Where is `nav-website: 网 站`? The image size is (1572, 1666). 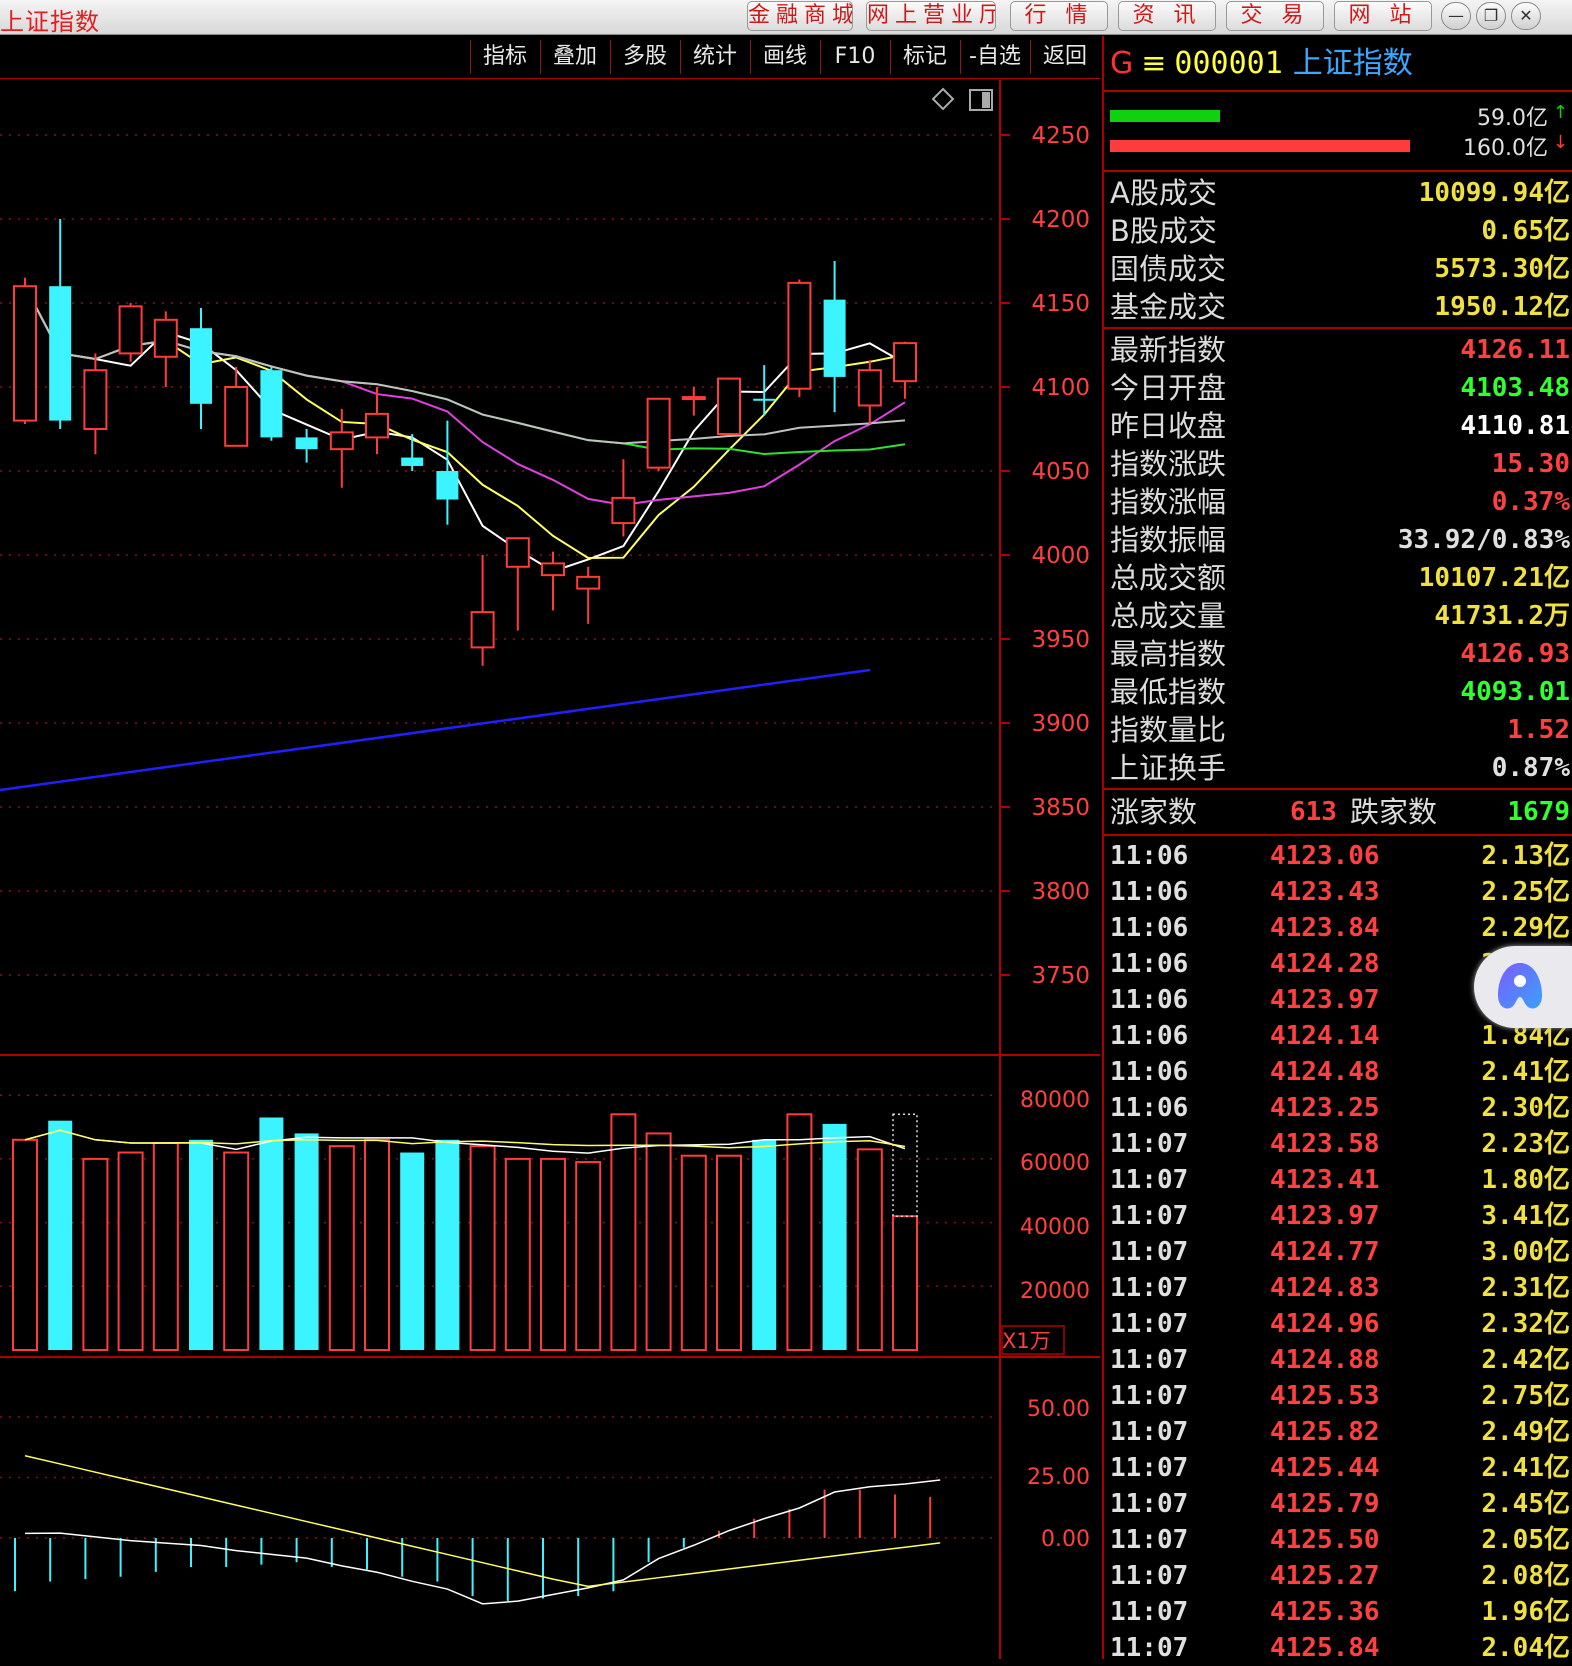
nav-website: 网 站 is located at coordinates (1383, 16).